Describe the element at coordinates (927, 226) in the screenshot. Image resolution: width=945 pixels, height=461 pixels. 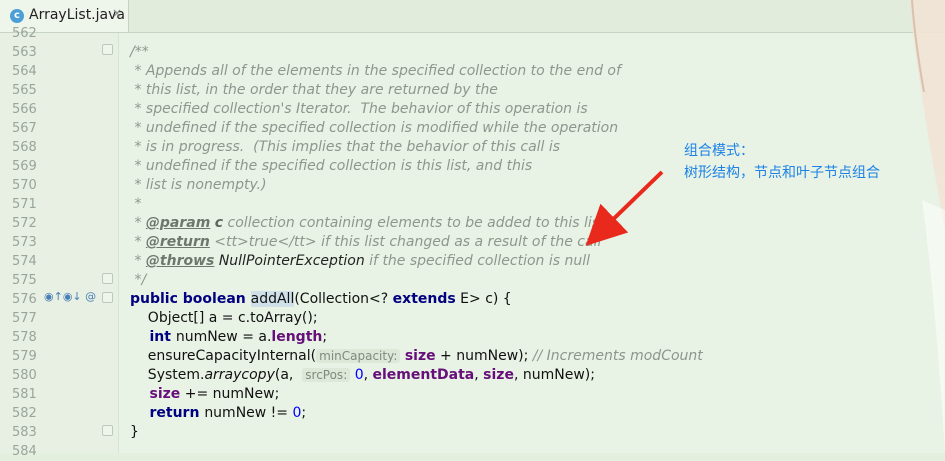
I see `decorative-figure-arm` at that location.